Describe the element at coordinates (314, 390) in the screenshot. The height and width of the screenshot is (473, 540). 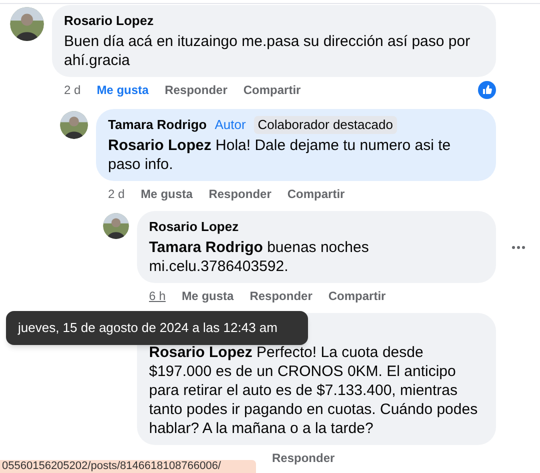
I see `comment-text: Rosario Lopez Perfecto! La cuota desde $197.000 es de un CRONOS 0KM. El anticipo para retirar el auto es de $7.133.400, mientras tanto podes ir pagando en cuotas. Cuándo podes hablar? A la mañana o a la tarde?` at that location.